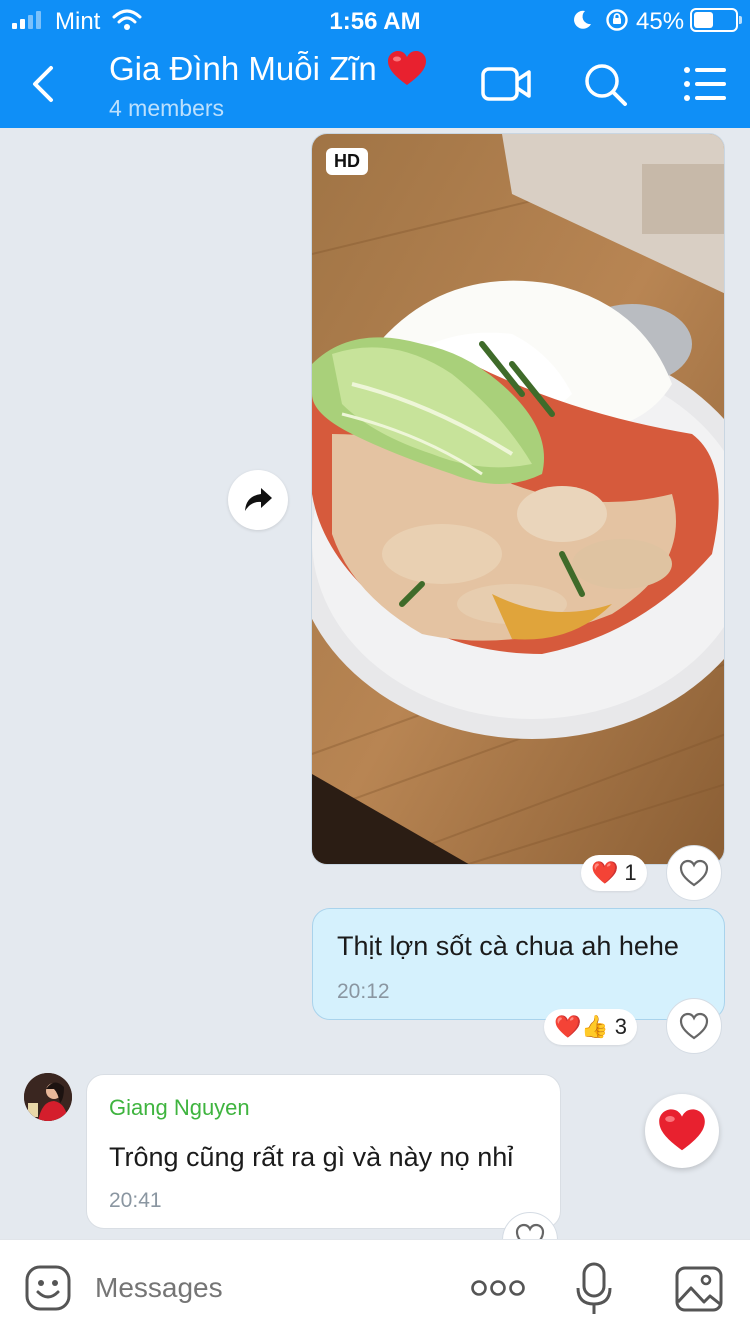 The width and height of the screenshot is (750, 1334). I want to click on heart-icon, so click(682, 1130).